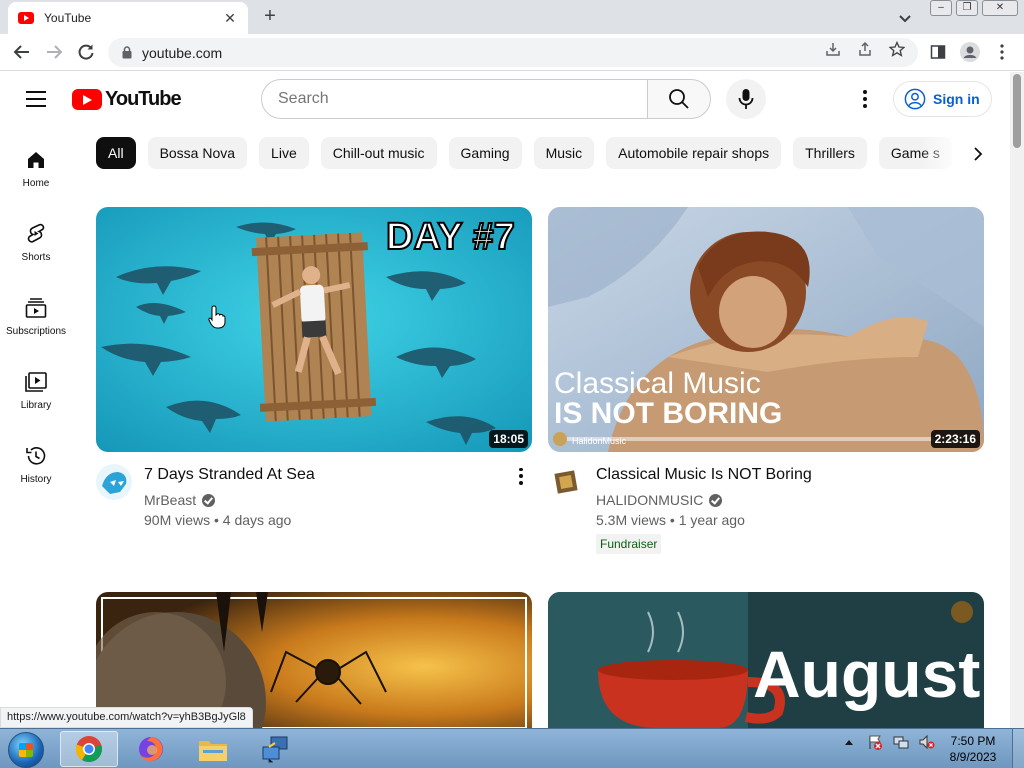 The width and height of the screenshot is (1024, 768). Describe the element at coordinates (170, 500) in the screenshot. I see `channel-name-text: MrBeast` at that location.